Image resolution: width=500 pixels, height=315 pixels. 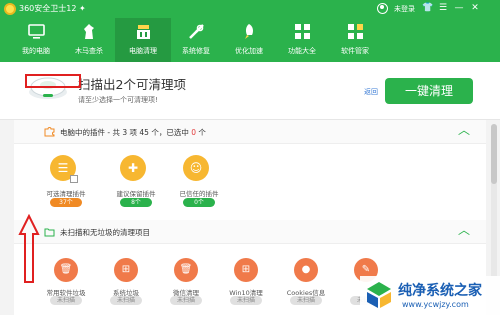 I want to click on grid-icon, so click(x=302, y=31).